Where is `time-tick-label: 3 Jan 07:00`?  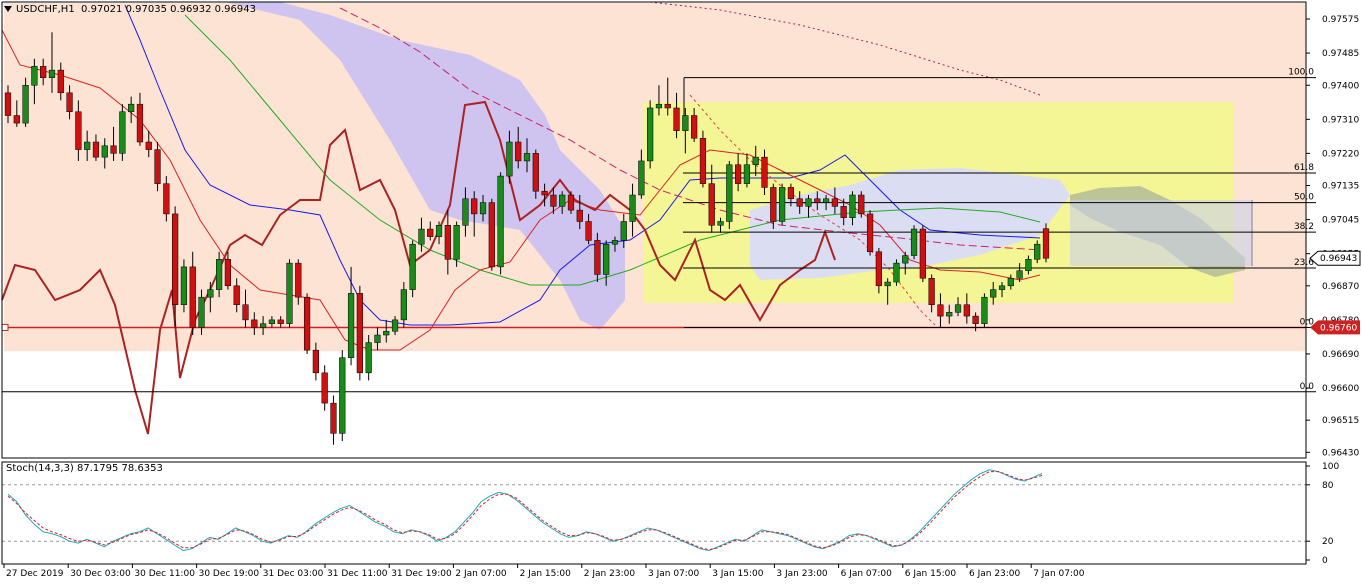
time-tick-label: 3 Jan 07:00 is located at coordinates (674, 574).